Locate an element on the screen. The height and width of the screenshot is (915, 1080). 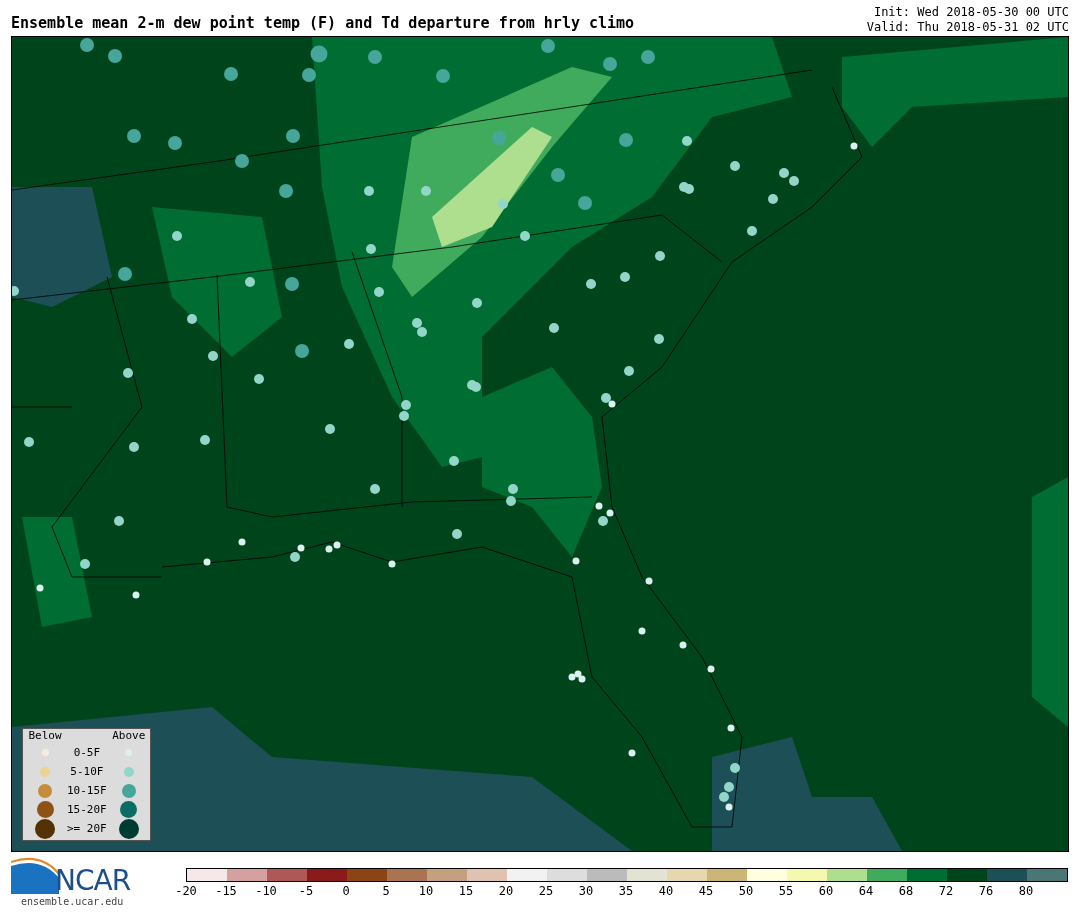
colorbar-tick-label: -5 is located at coordinates (306, 890).